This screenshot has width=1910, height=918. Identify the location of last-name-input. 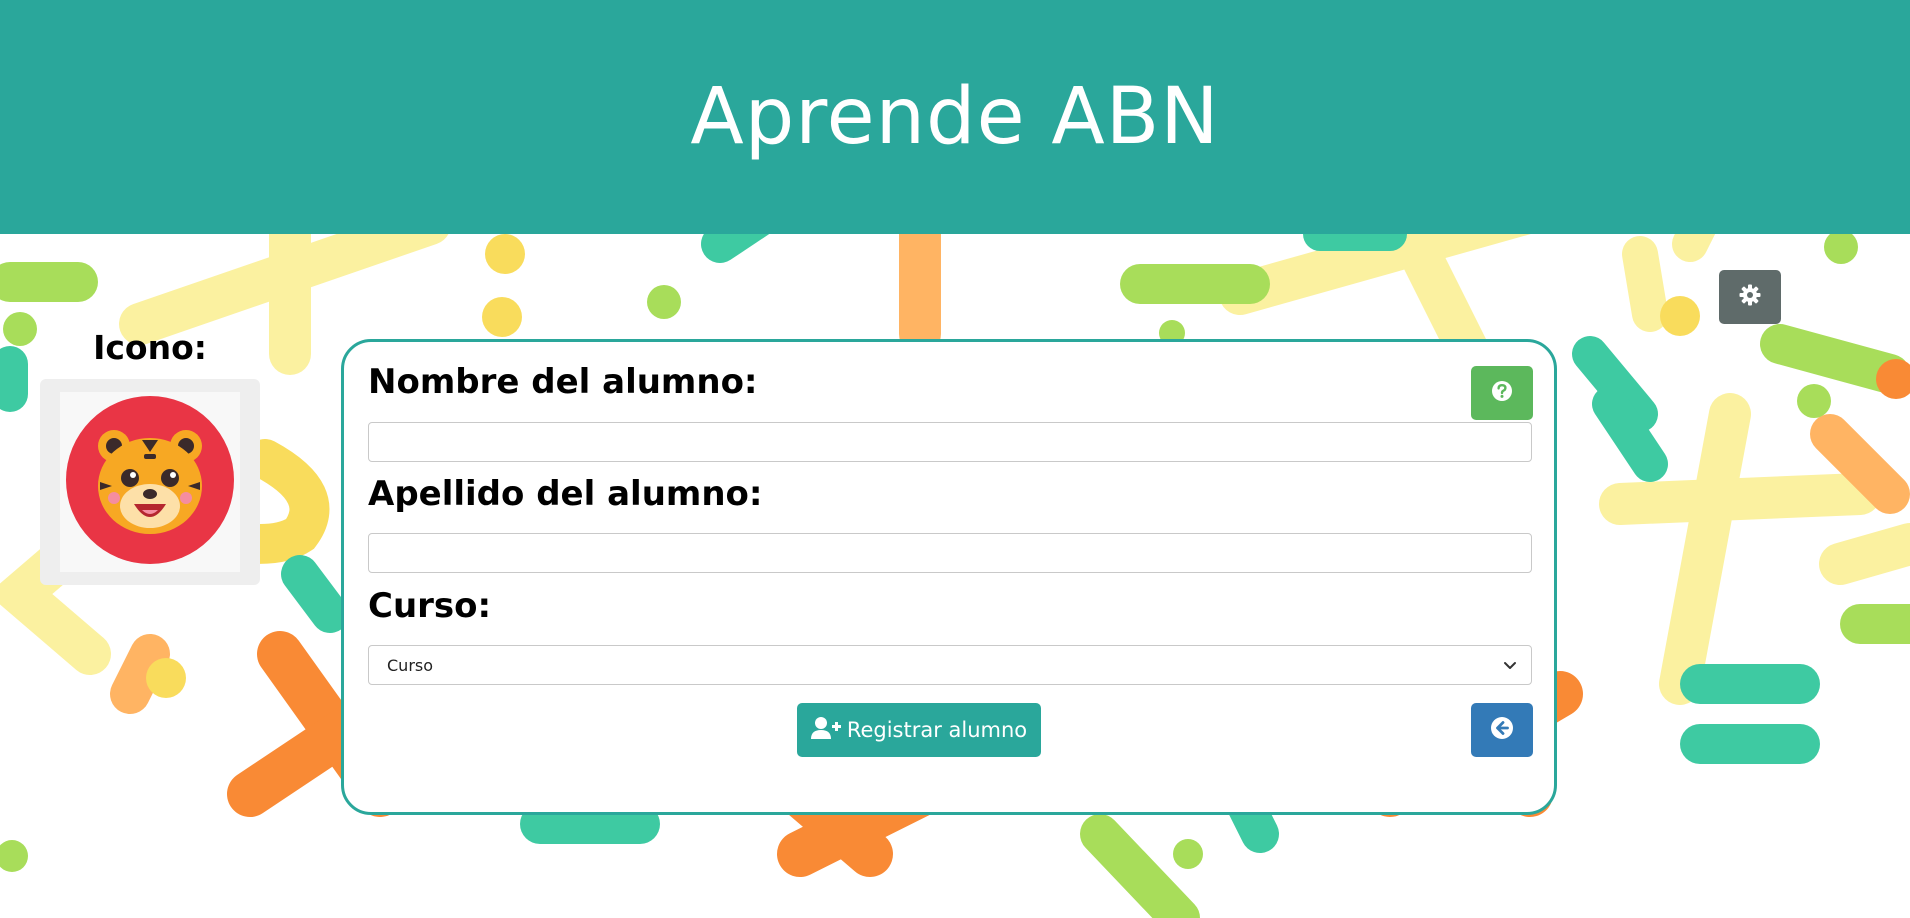
(950, 553).